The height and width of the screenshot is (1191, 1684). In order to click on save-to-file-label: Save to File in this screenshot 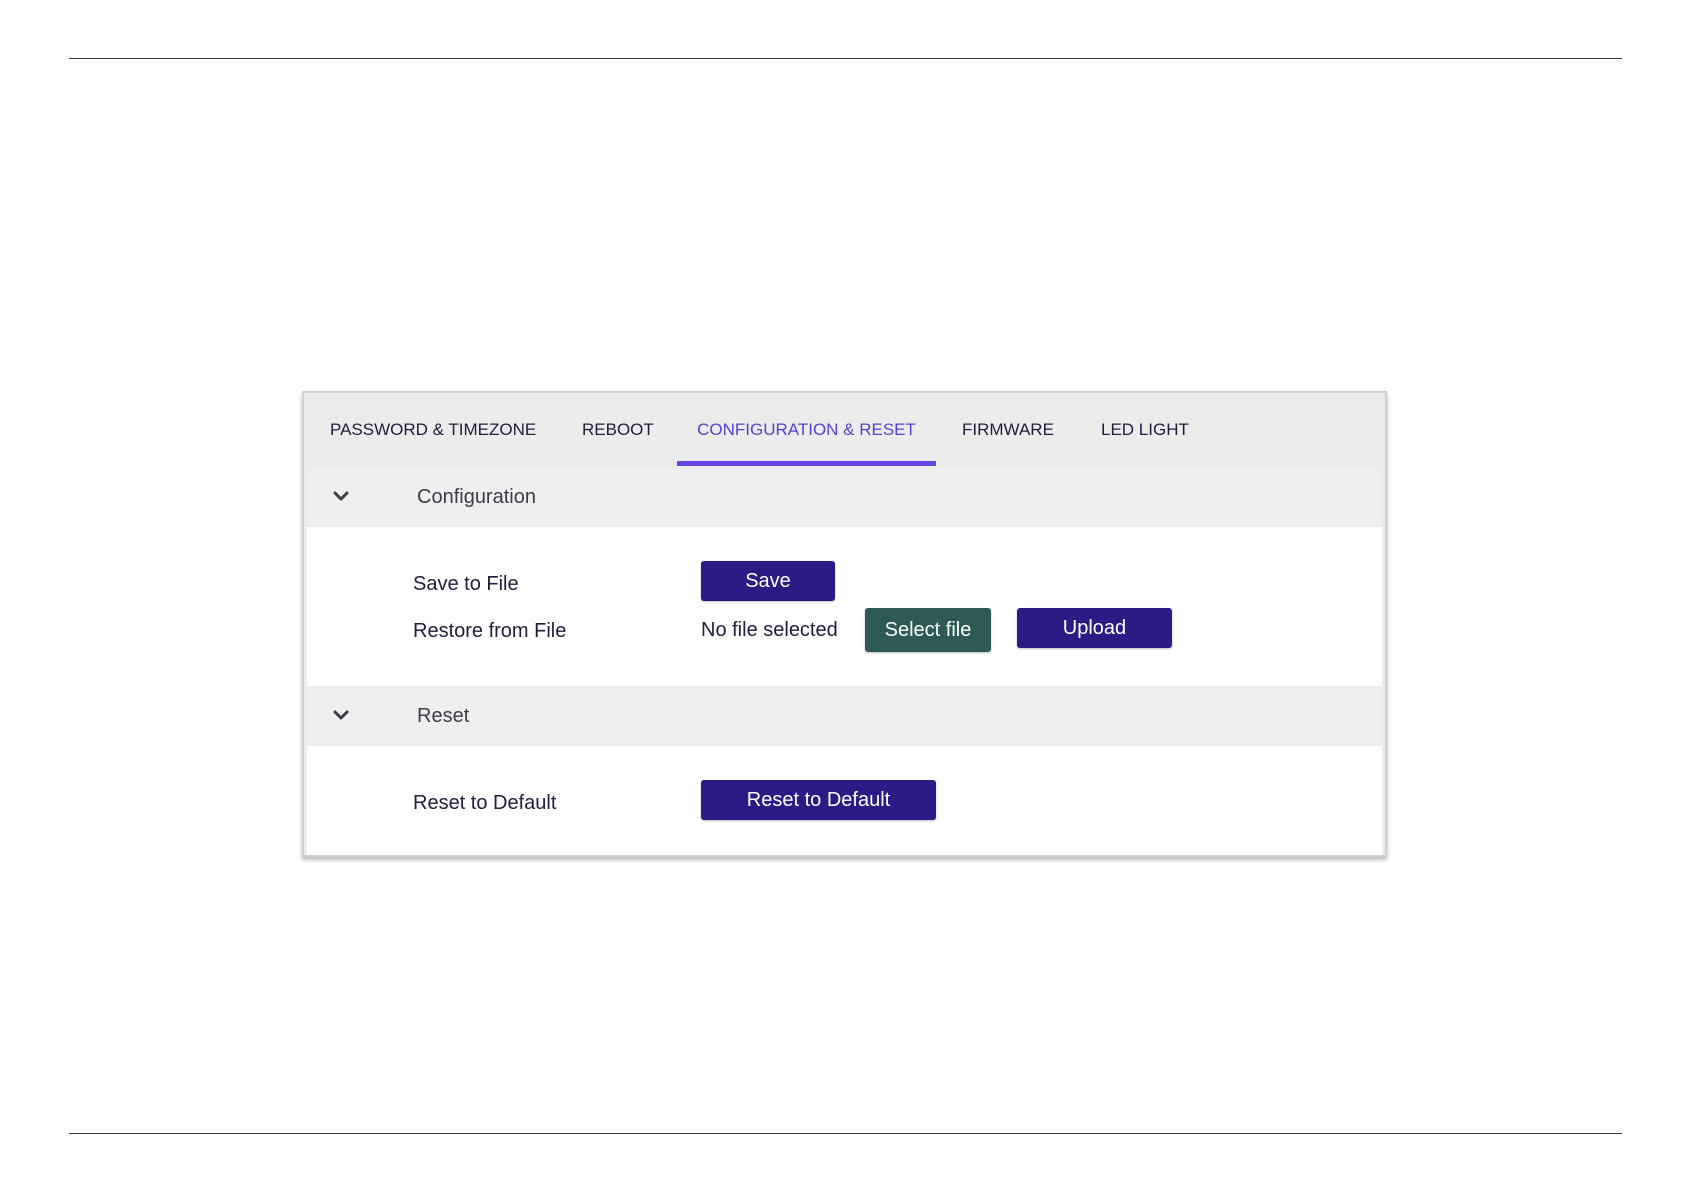, I will do `click(466, 584)`.